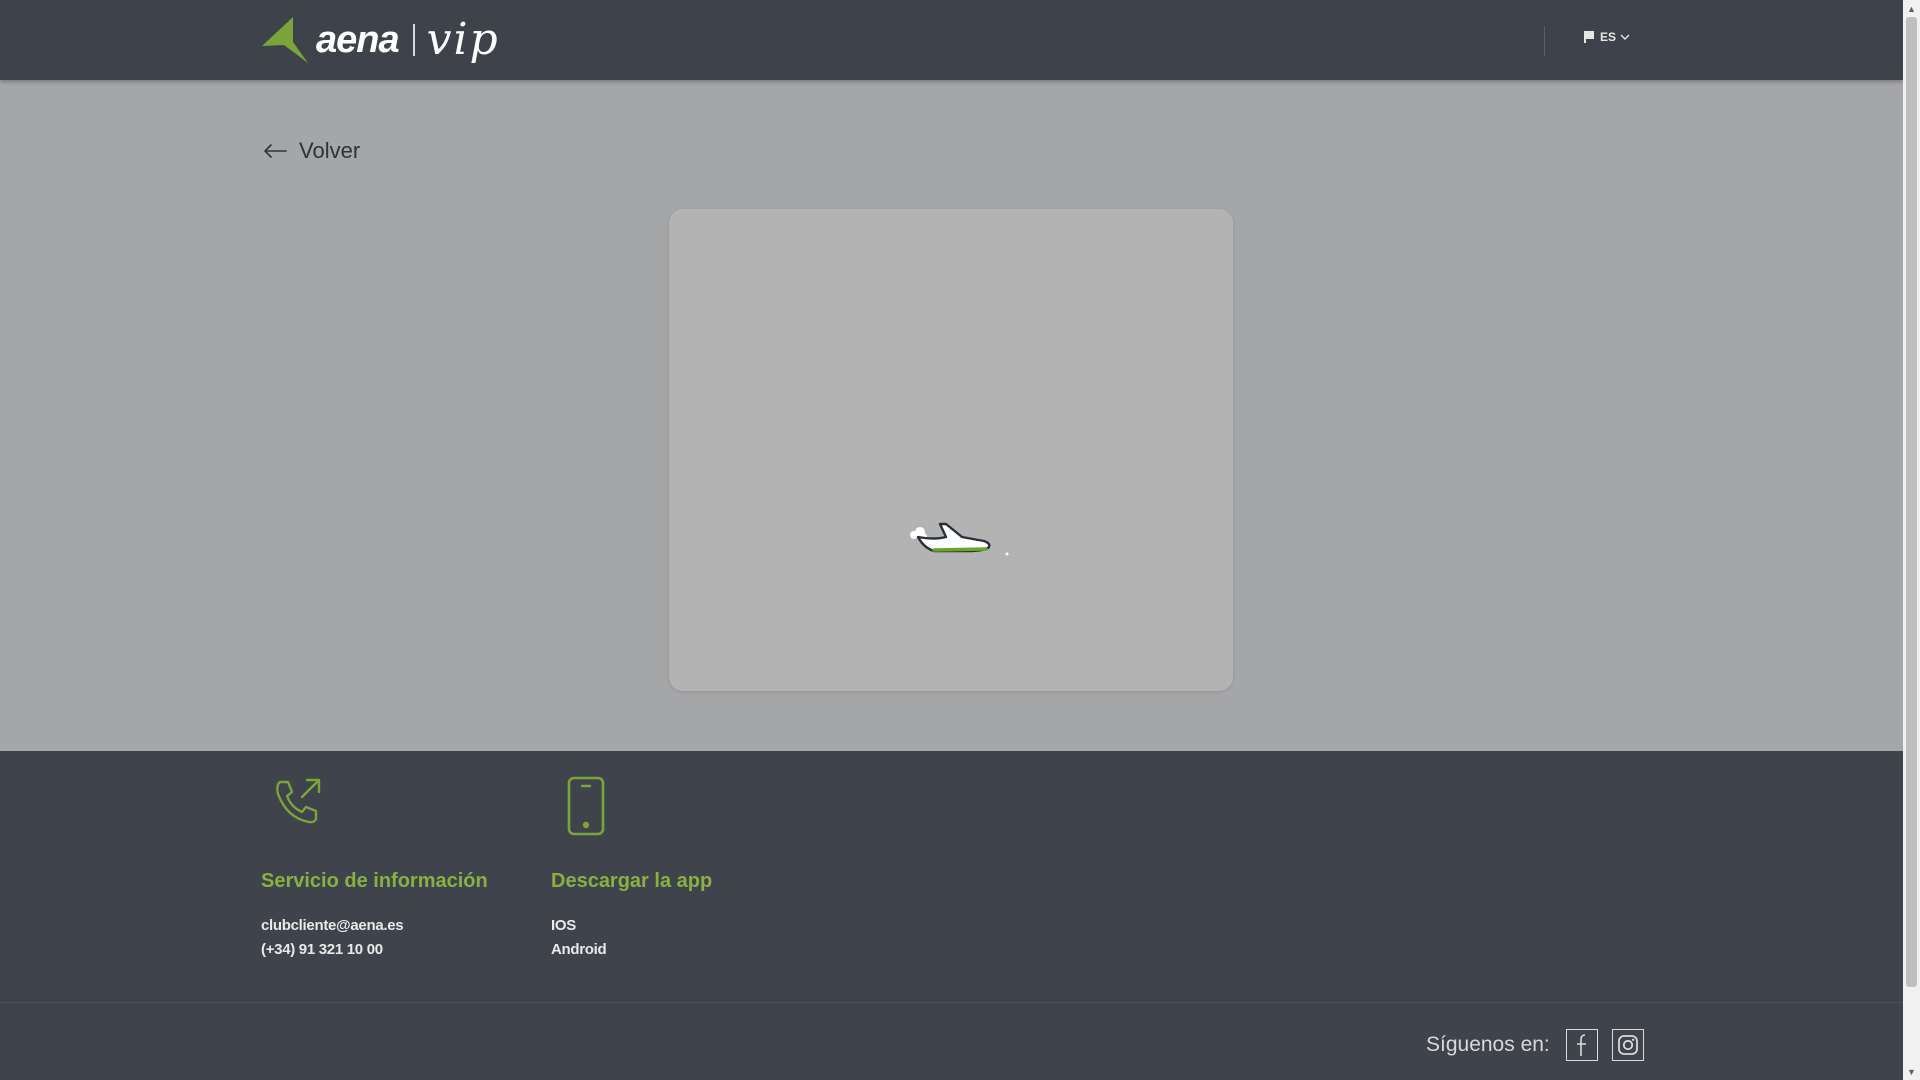 This screenshot has width=1920, height=1080. Describe the element at coordinates (358, 40) in the screenshot. I see `logo-brand-text: aena` at that location.